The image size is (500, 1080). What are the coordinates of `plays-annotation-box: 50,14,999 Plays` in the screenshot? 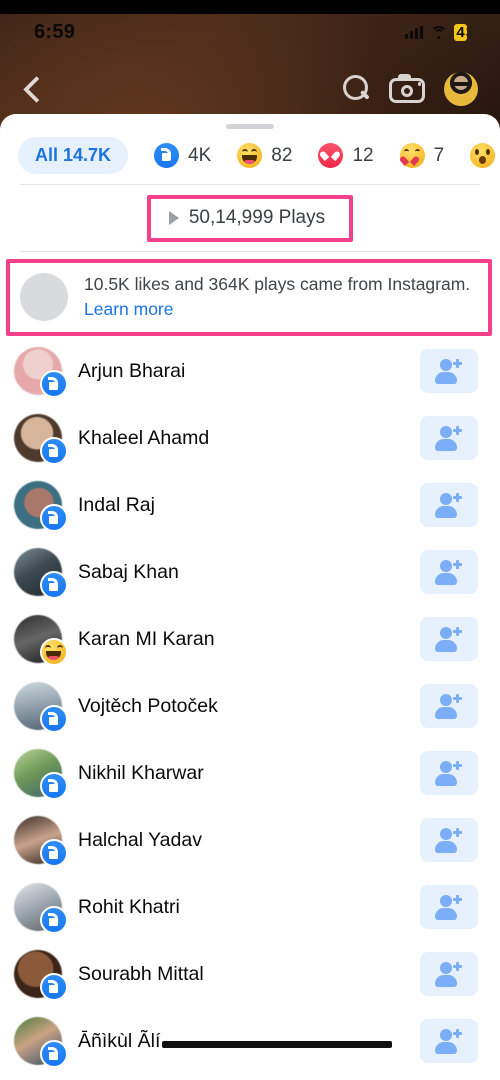 It's located at (250, 218).